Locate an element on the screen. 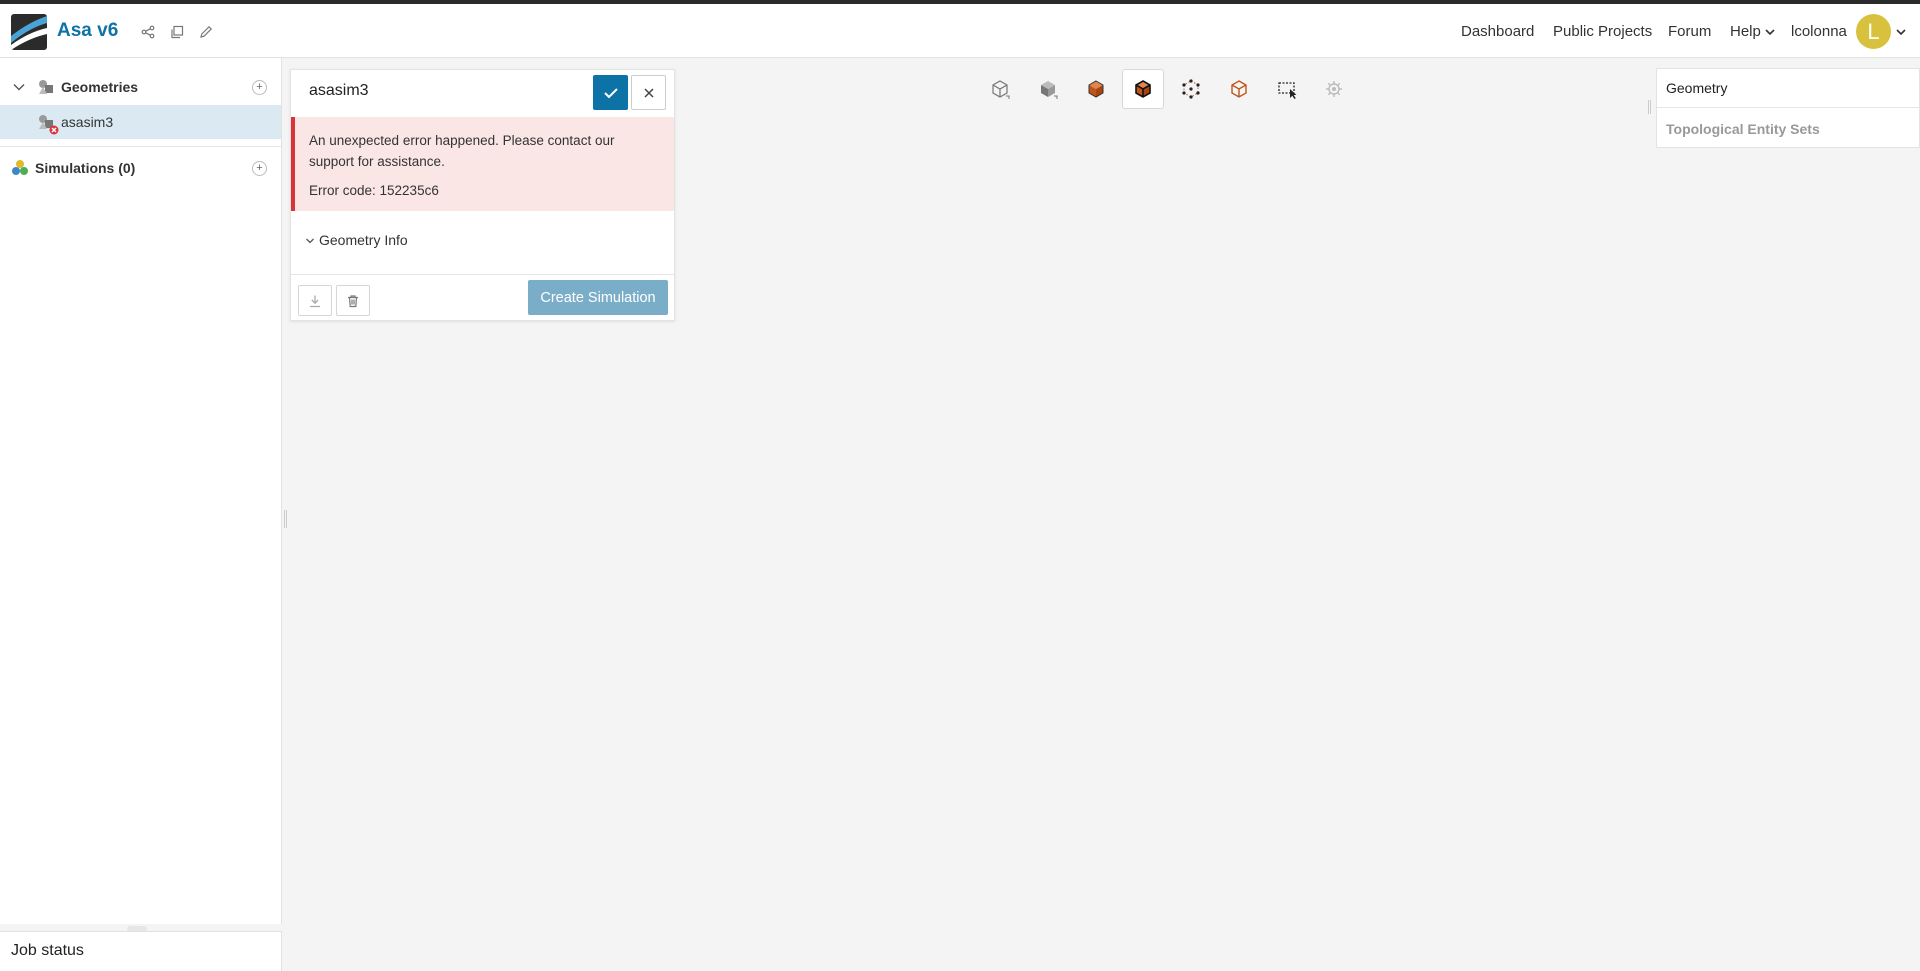 The image size is (1920, 971). close-icon is located at coordinates (648, 92).